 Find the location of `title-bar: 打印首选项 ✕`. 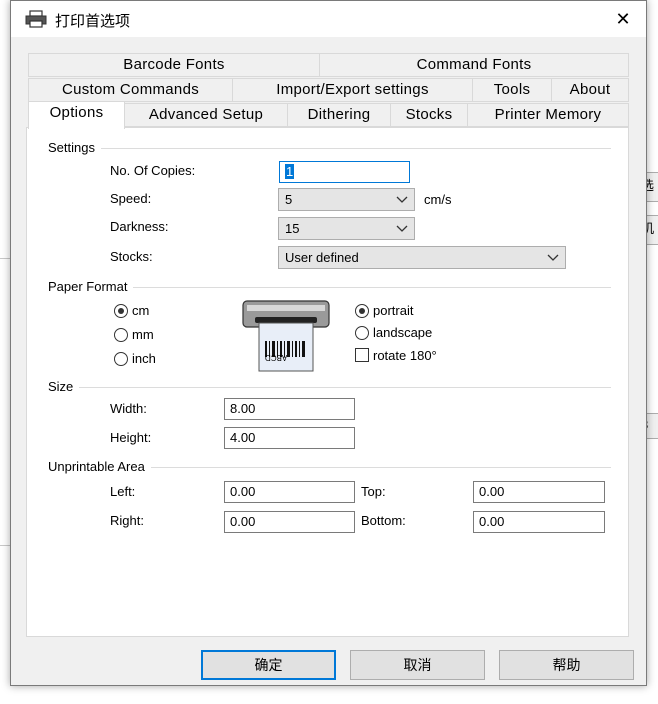

title-bar: 打印首选项 ✕ is located at coordinates (328, 19).